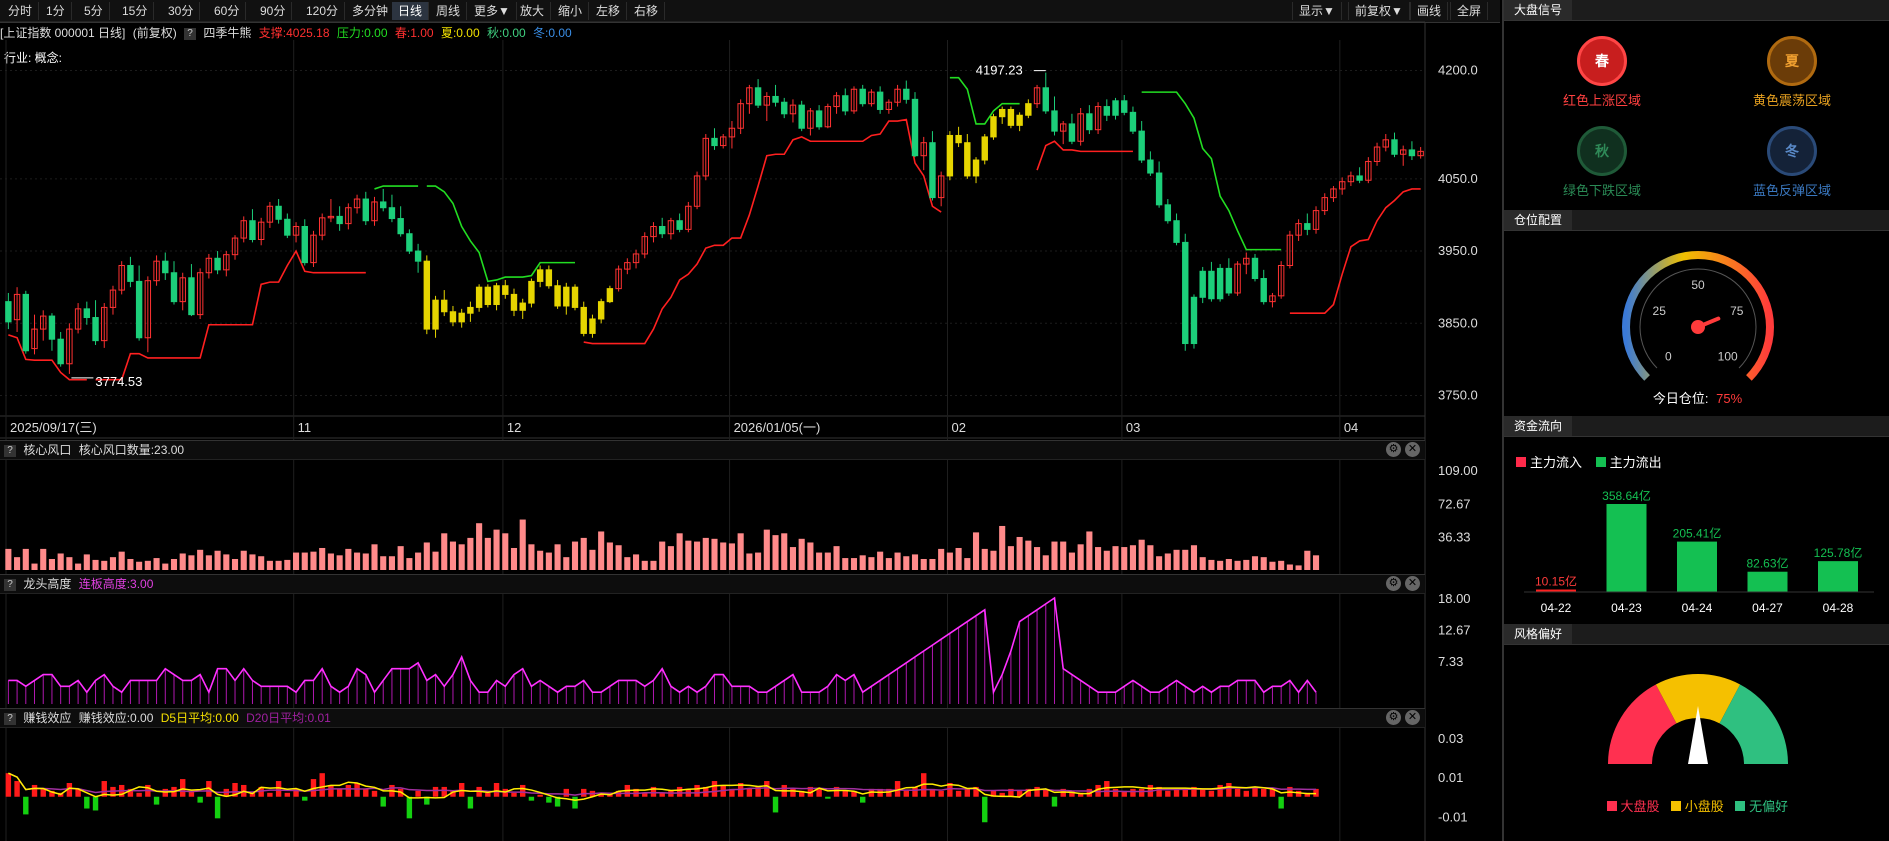  Describe the element at coordinates (1602, 72) in the screenshot. I see `season-spring: 春 红色上涨区域` at that location.